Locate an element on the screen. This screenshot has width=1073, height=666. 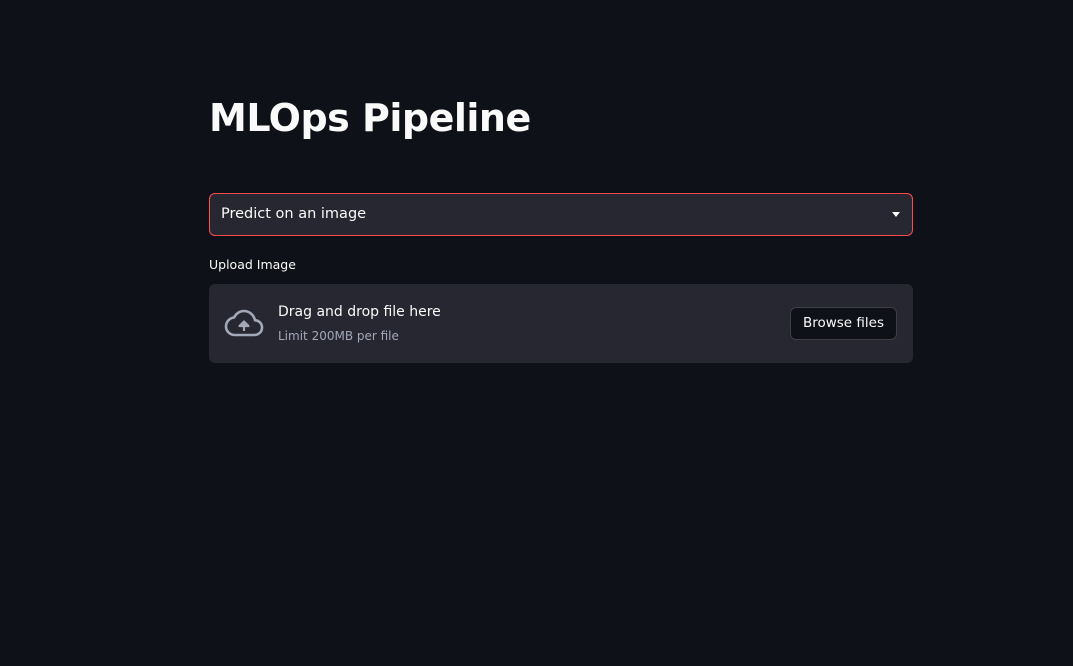
mode-select: Predict on an image is located at coordinates (561, 214).